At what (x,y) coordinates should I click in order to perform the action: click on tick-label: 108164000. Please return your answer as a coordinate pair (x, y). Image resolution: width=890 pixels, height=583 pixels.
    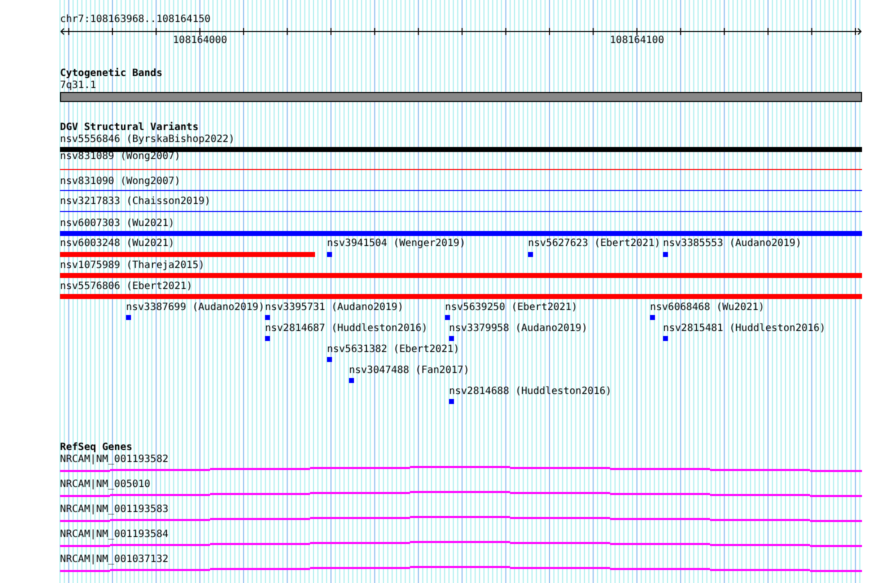
    Looking at the image, I should click on (200, 41).